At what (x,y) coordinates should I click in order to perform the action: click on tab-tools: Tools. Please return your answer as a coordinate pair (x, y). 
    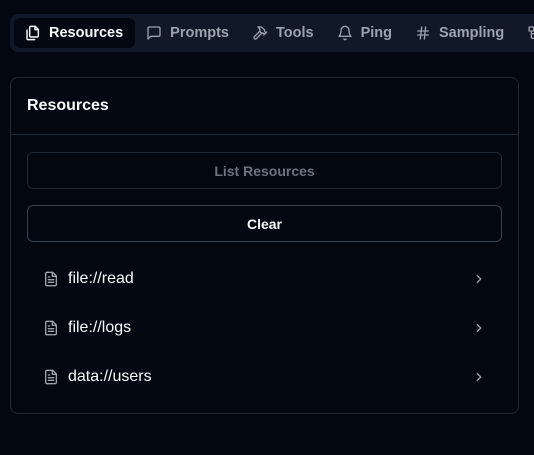
    Looking at the image, I should click on (283, 33).